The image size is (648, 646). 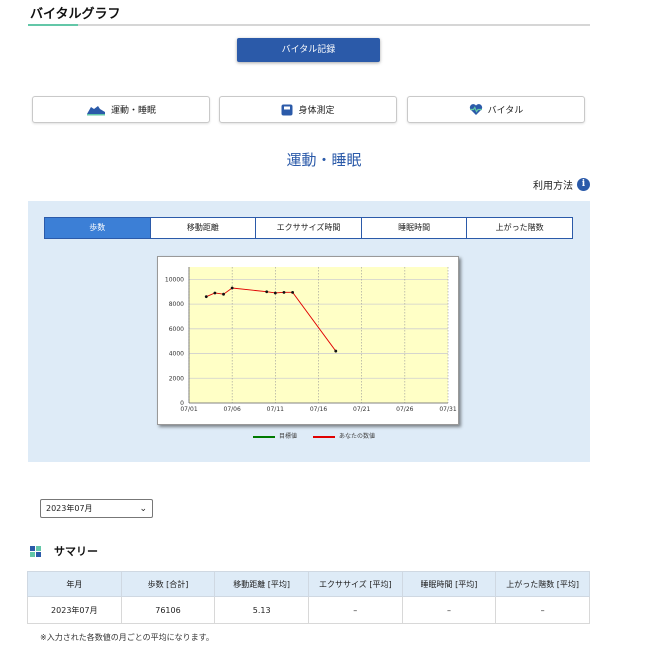 What do you see at coordinates (519, 228) in the screenshot?
I see `tab-floors: 上がった階数` at bounding box center [519, 228].